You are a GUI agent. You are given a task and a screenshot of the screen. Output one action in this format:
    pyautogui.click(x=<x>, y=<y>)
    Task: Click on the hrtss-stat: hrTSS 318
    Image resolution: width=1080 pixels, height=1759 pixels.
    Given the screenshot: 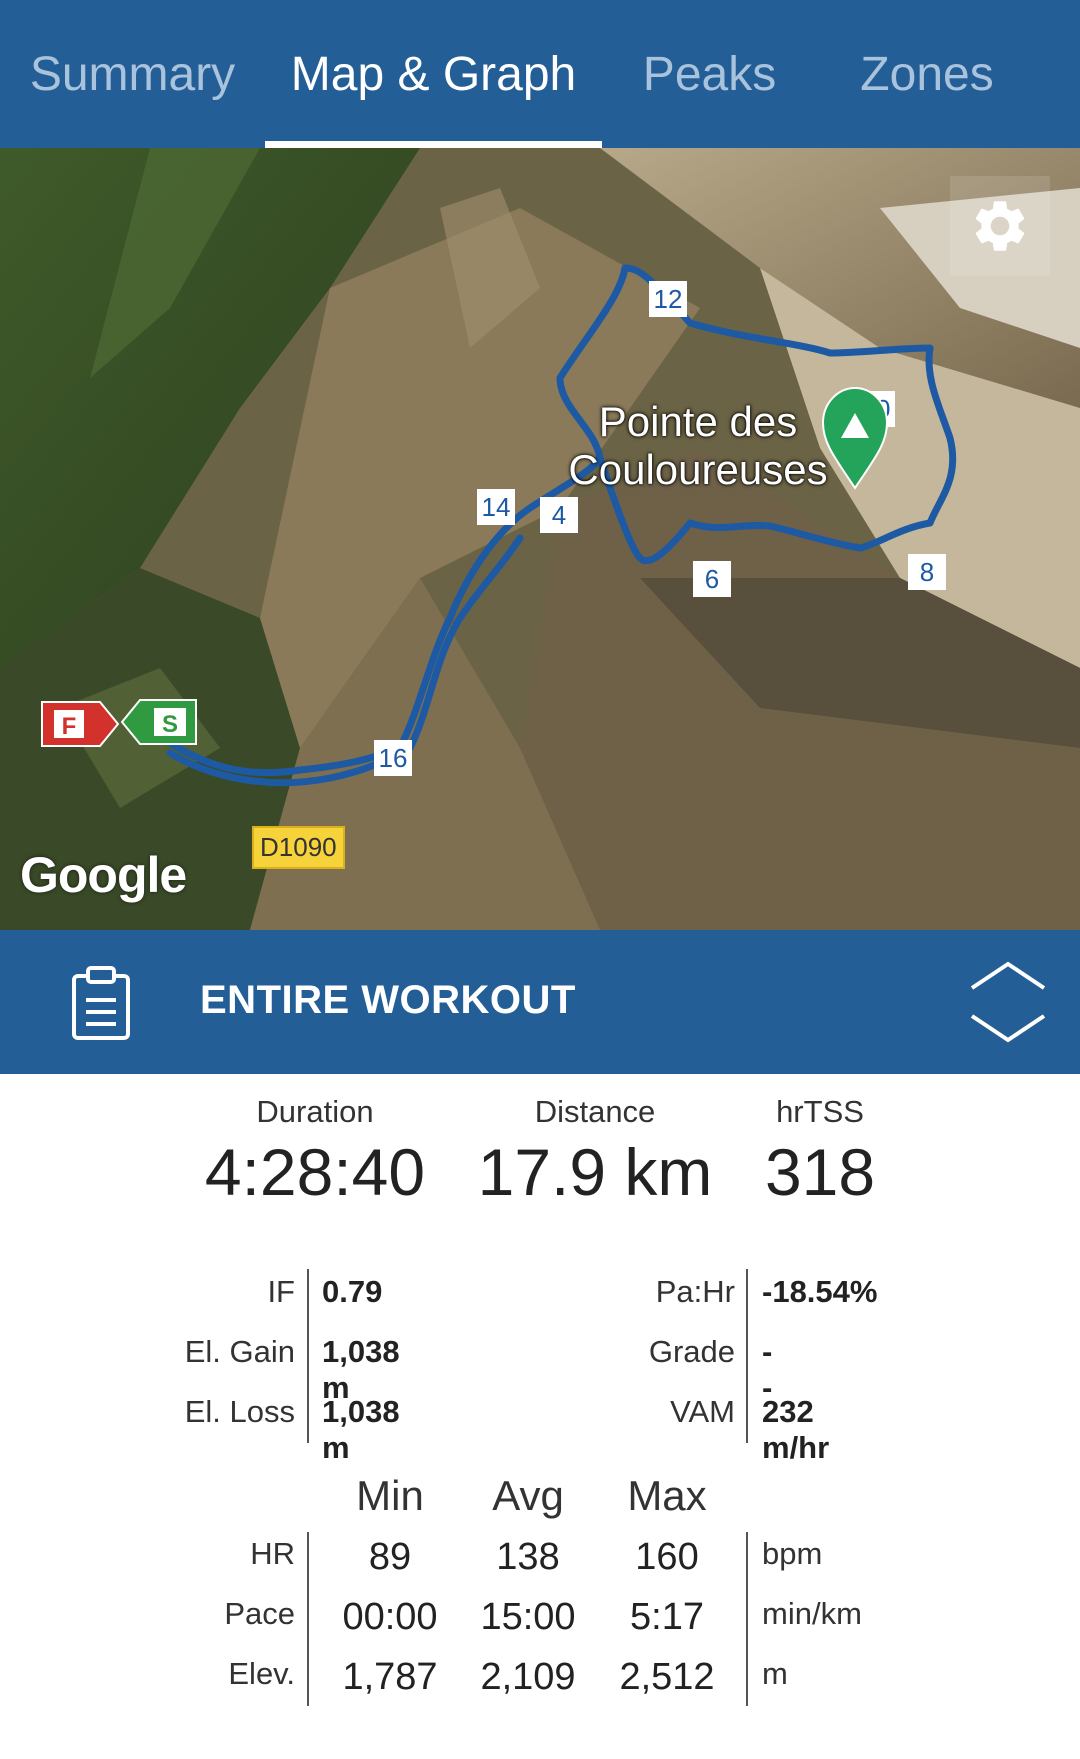 What is the action you would take?
    pyautogui.click(x=820, y=1152)
    